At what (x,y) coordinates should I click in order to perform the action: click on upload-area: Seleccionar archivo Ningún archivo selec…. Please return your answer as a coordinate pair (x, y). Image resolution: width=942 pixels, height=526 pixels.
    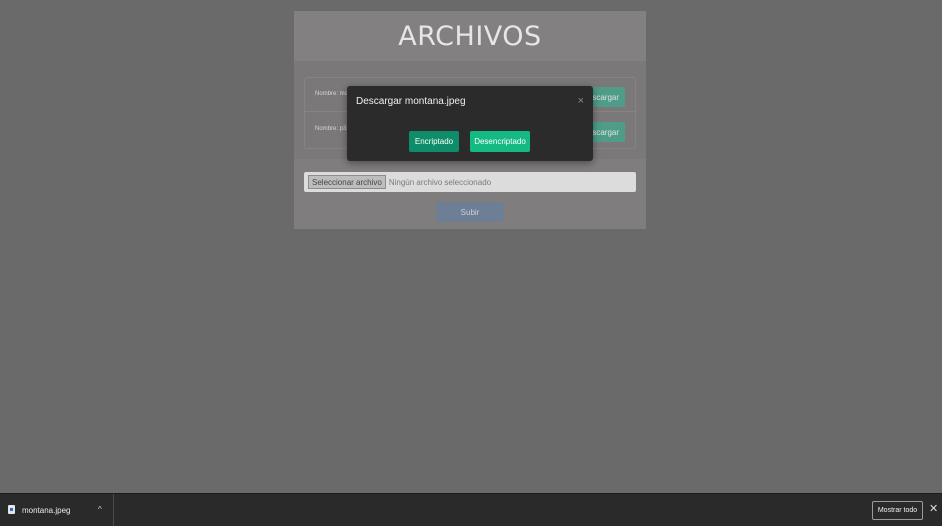
    Looking at the image, I should click on (470, 194).